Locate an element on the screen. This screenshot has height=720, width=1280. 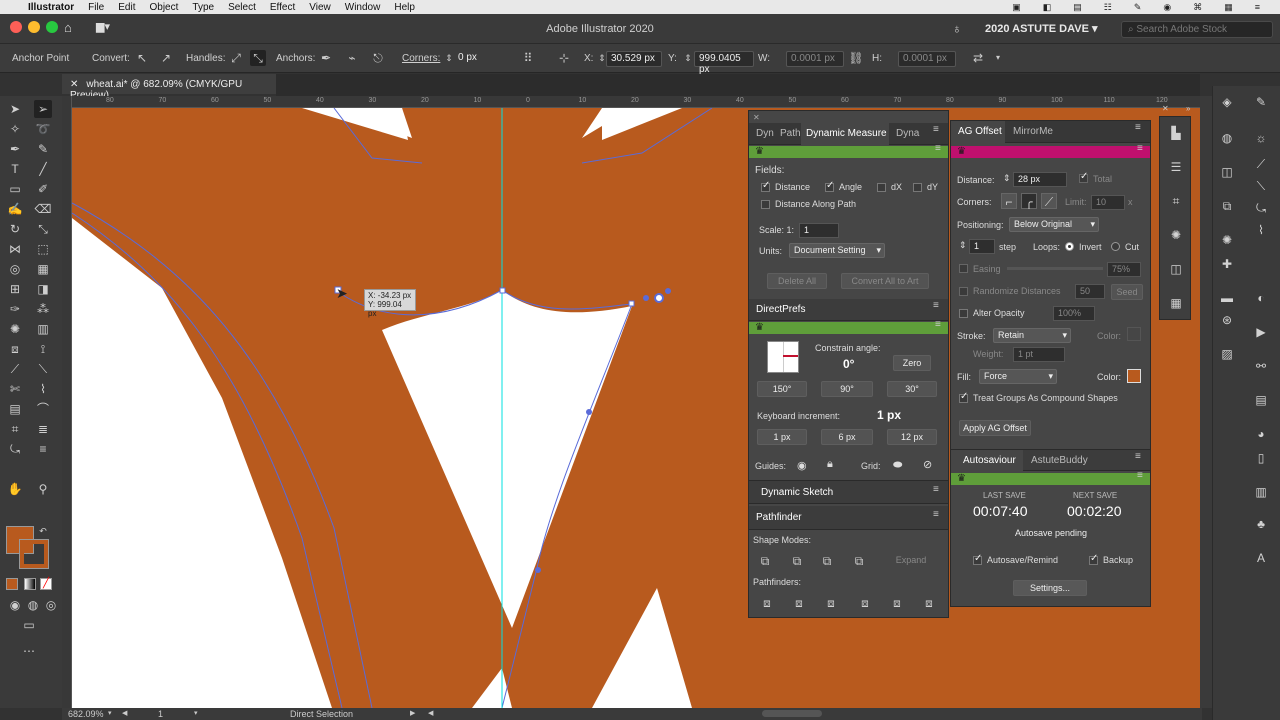
astute-tool-icon: ⌒ is located at coordinates (43, 409).